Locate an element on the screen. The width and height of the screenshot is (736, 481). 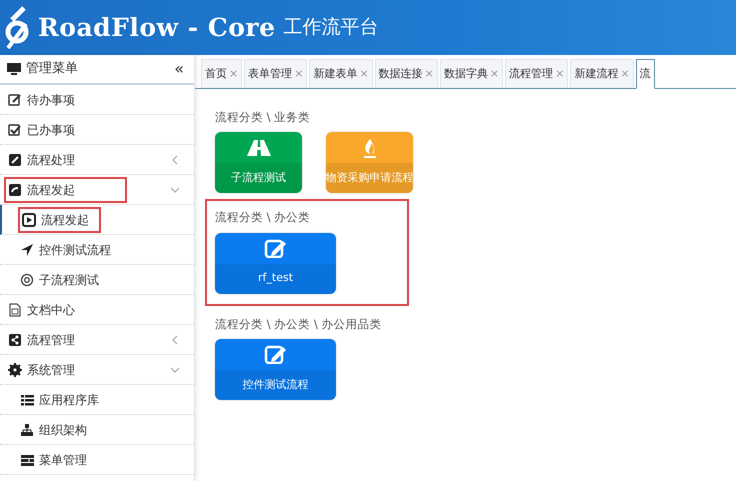
category-path: 流程分类 \ 办公类 \ 办公用品类 is located at coordinates (298, 324).